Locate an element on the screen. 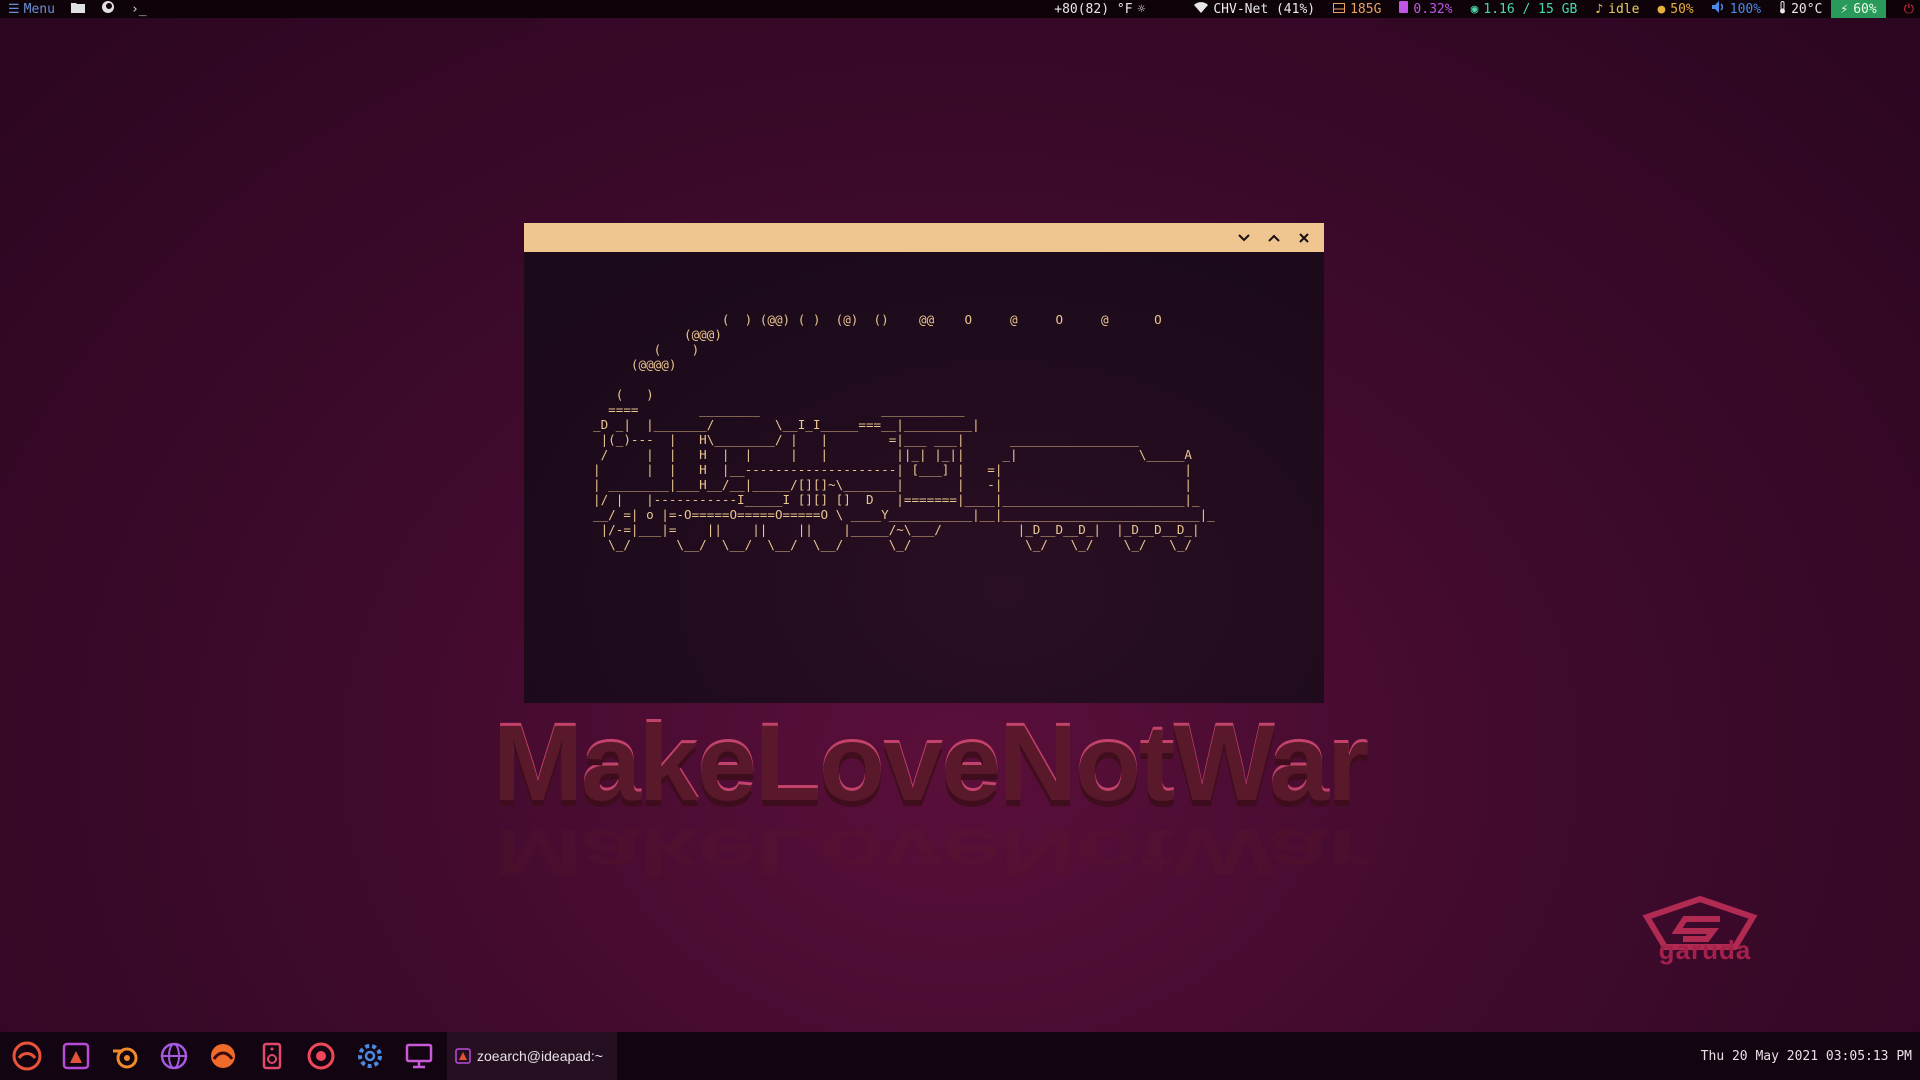 Image resolution: width=1920 pixels, height=1080 pixels. mpd-module: ♪ idle is located at coordinates (1617, 9).